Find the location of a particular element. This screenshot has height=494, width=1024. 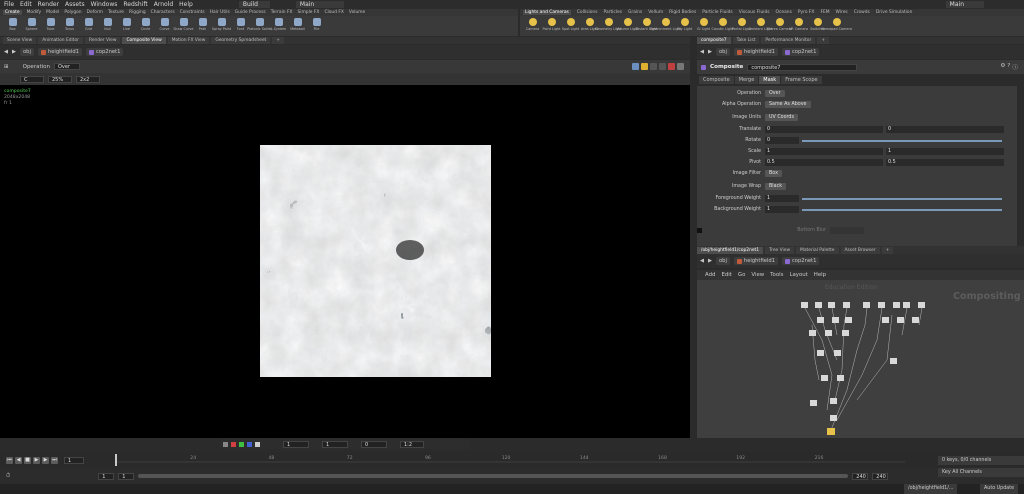

menu-redshift: Redshift is located at coordinates (135, 4).